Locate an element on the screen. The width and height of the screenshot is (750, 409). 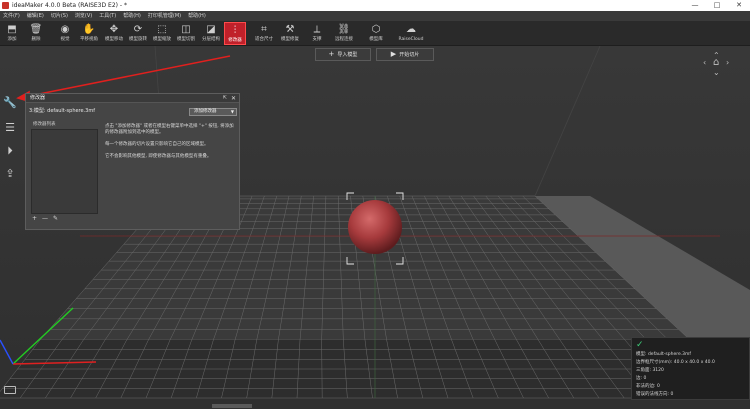
scale-icon: ⬚ is located at coordinates (162, 29).